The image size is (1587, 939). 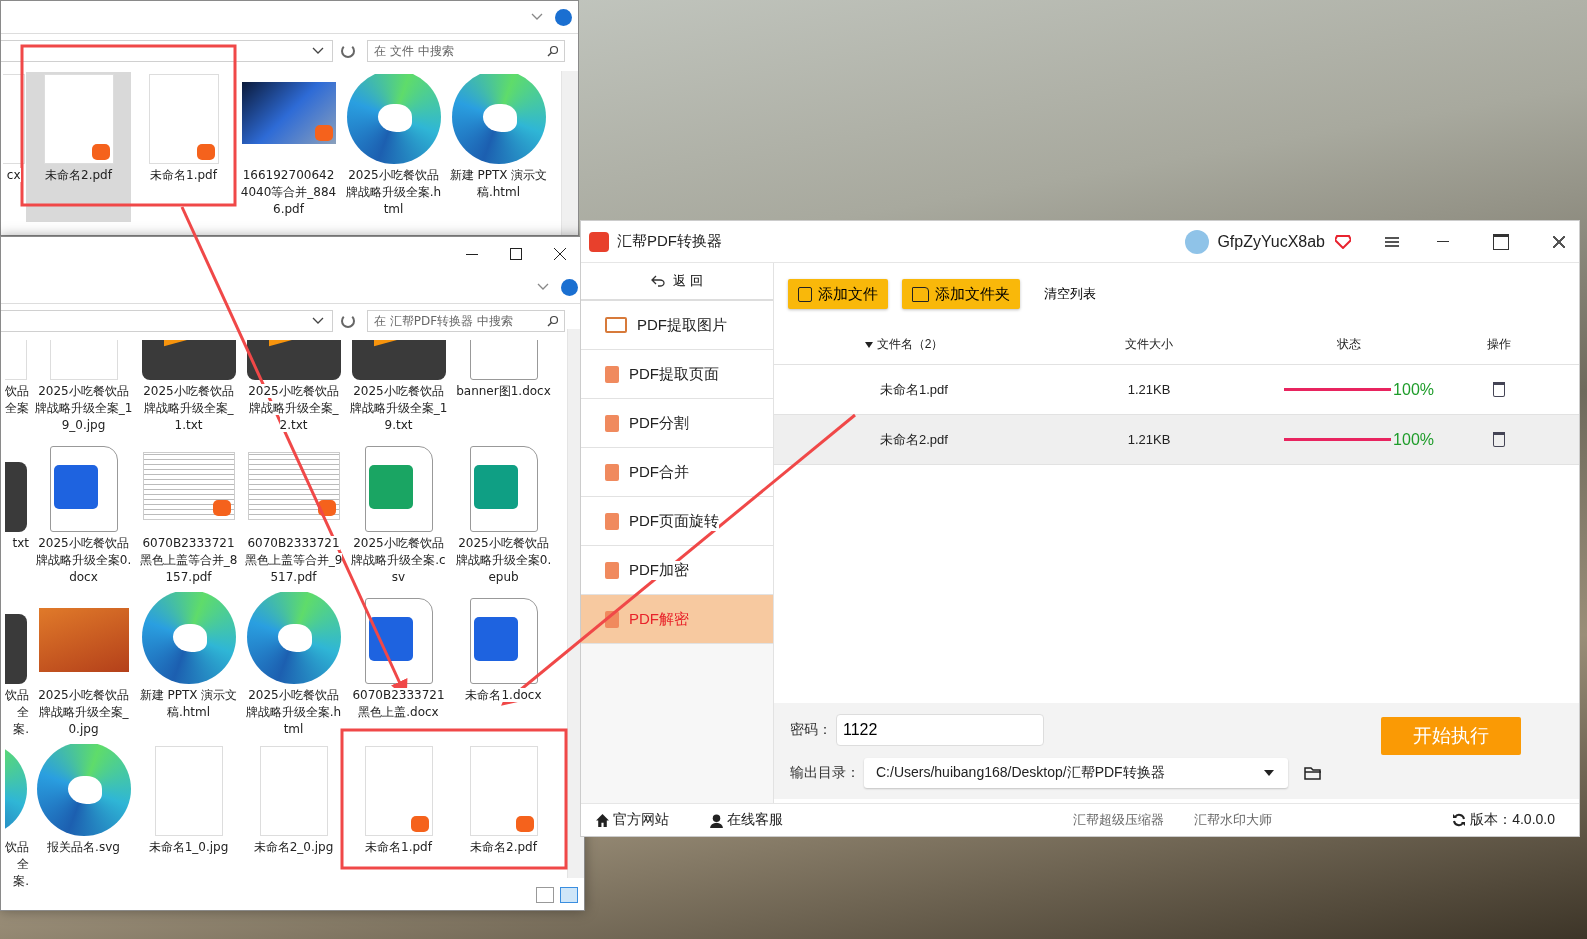 I want to click on column-header: 文件名（2）, so click(x=910, y=344).